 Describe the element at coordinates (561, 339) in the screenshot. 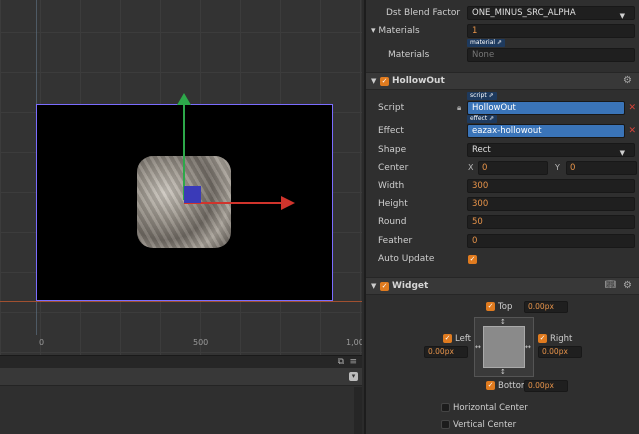

I see `widget-right-label: Right` at that location.